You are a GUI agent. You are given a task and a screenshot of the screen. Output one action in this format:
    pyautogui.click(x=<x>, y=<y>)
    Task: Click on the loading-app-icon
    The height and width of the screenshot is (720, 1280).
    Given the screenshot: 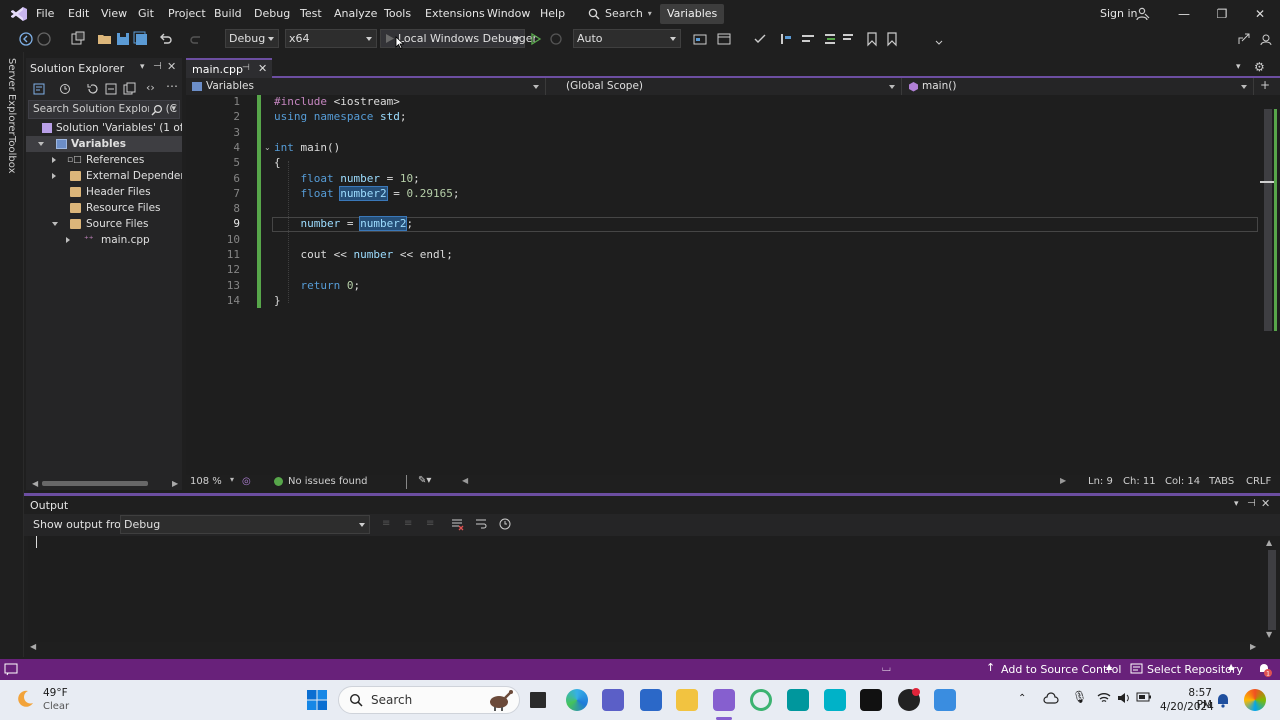 What is the action you would take?
    pyautogui.click(x=761, y=700)
    